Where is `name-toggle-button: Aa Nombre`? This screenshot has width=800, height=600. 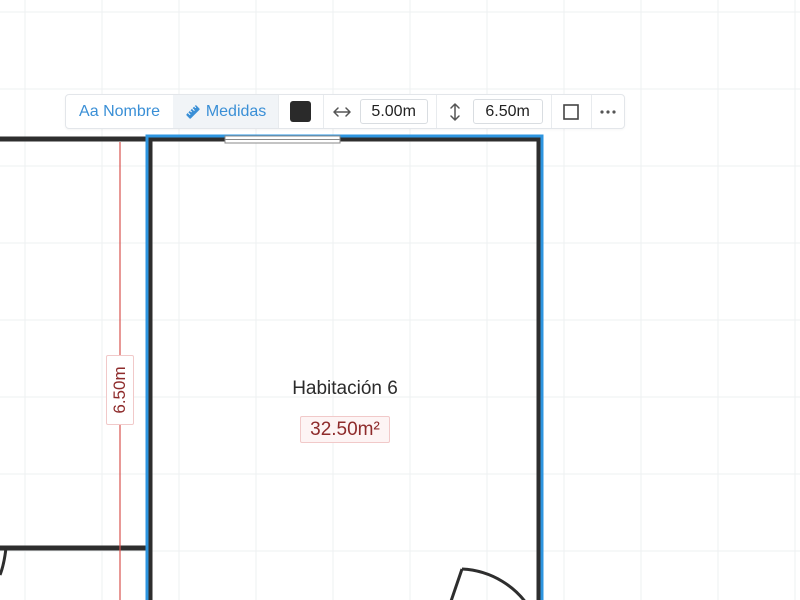 name-toggle-button: Aa Nombre is located at coordinates (119, 111).